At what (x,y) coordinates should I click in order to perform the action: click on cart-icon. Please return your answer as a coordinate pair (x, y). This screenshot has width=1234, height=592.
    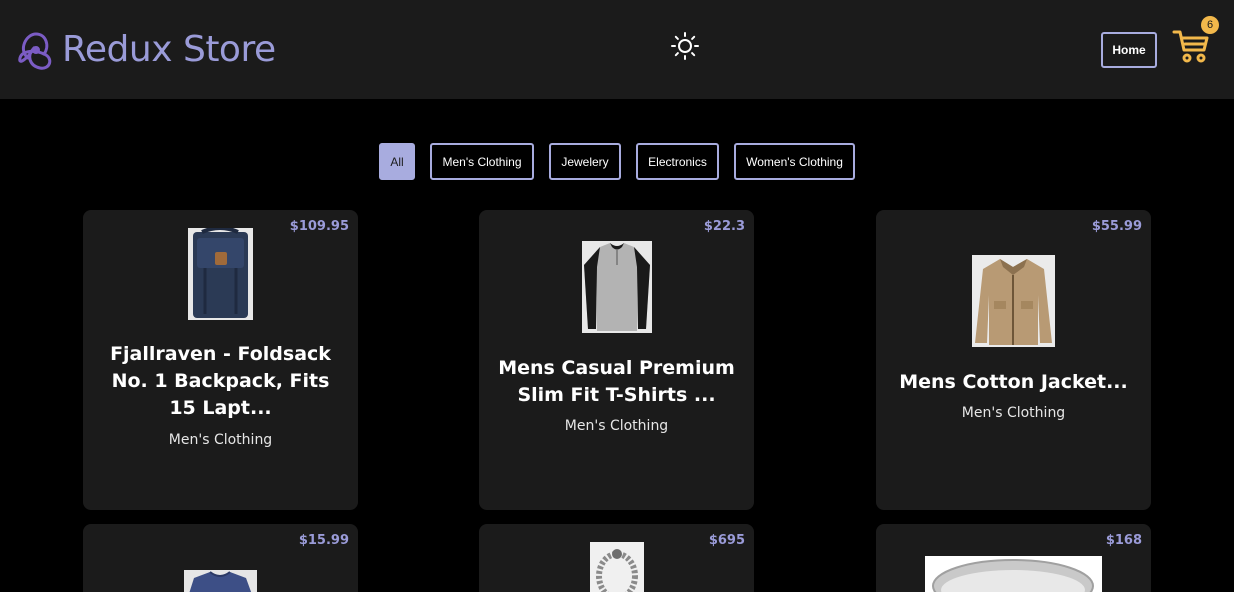
    Looking at the image, I should click on (1191, 46).